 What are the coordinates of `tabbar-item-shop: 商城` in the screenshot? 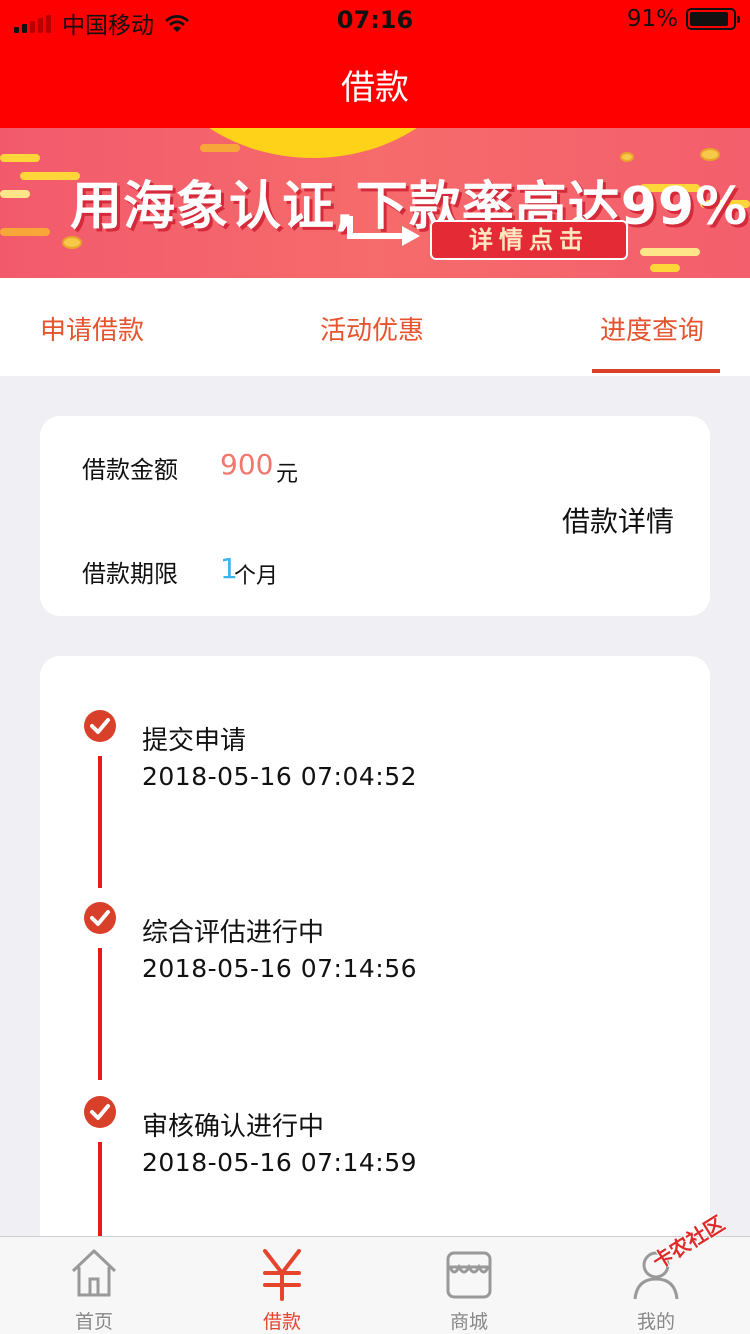 It's located at (469, 1285).